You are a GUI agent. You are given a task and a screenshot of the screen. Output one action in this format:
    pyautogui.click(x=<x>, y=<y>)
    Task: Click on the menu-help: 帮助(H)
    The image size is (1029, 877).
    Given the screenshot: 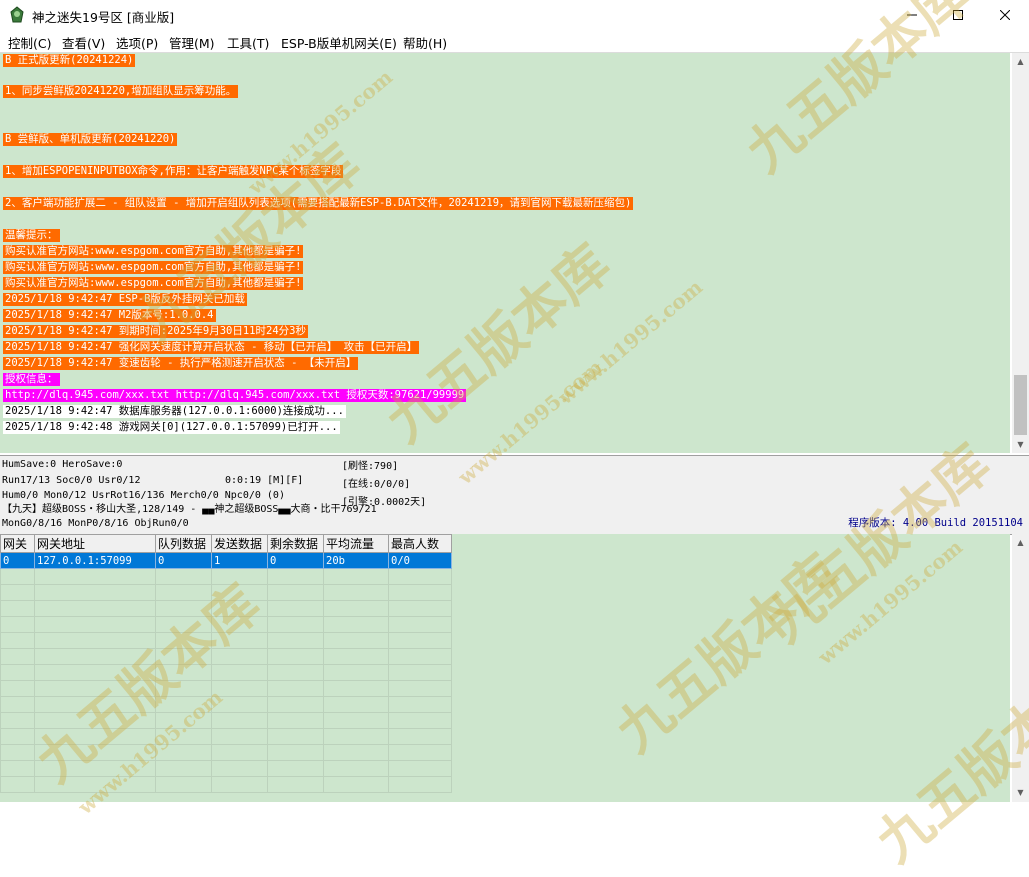 What is the action you would take?
    pyautogui.click(x=425, y=42)
    